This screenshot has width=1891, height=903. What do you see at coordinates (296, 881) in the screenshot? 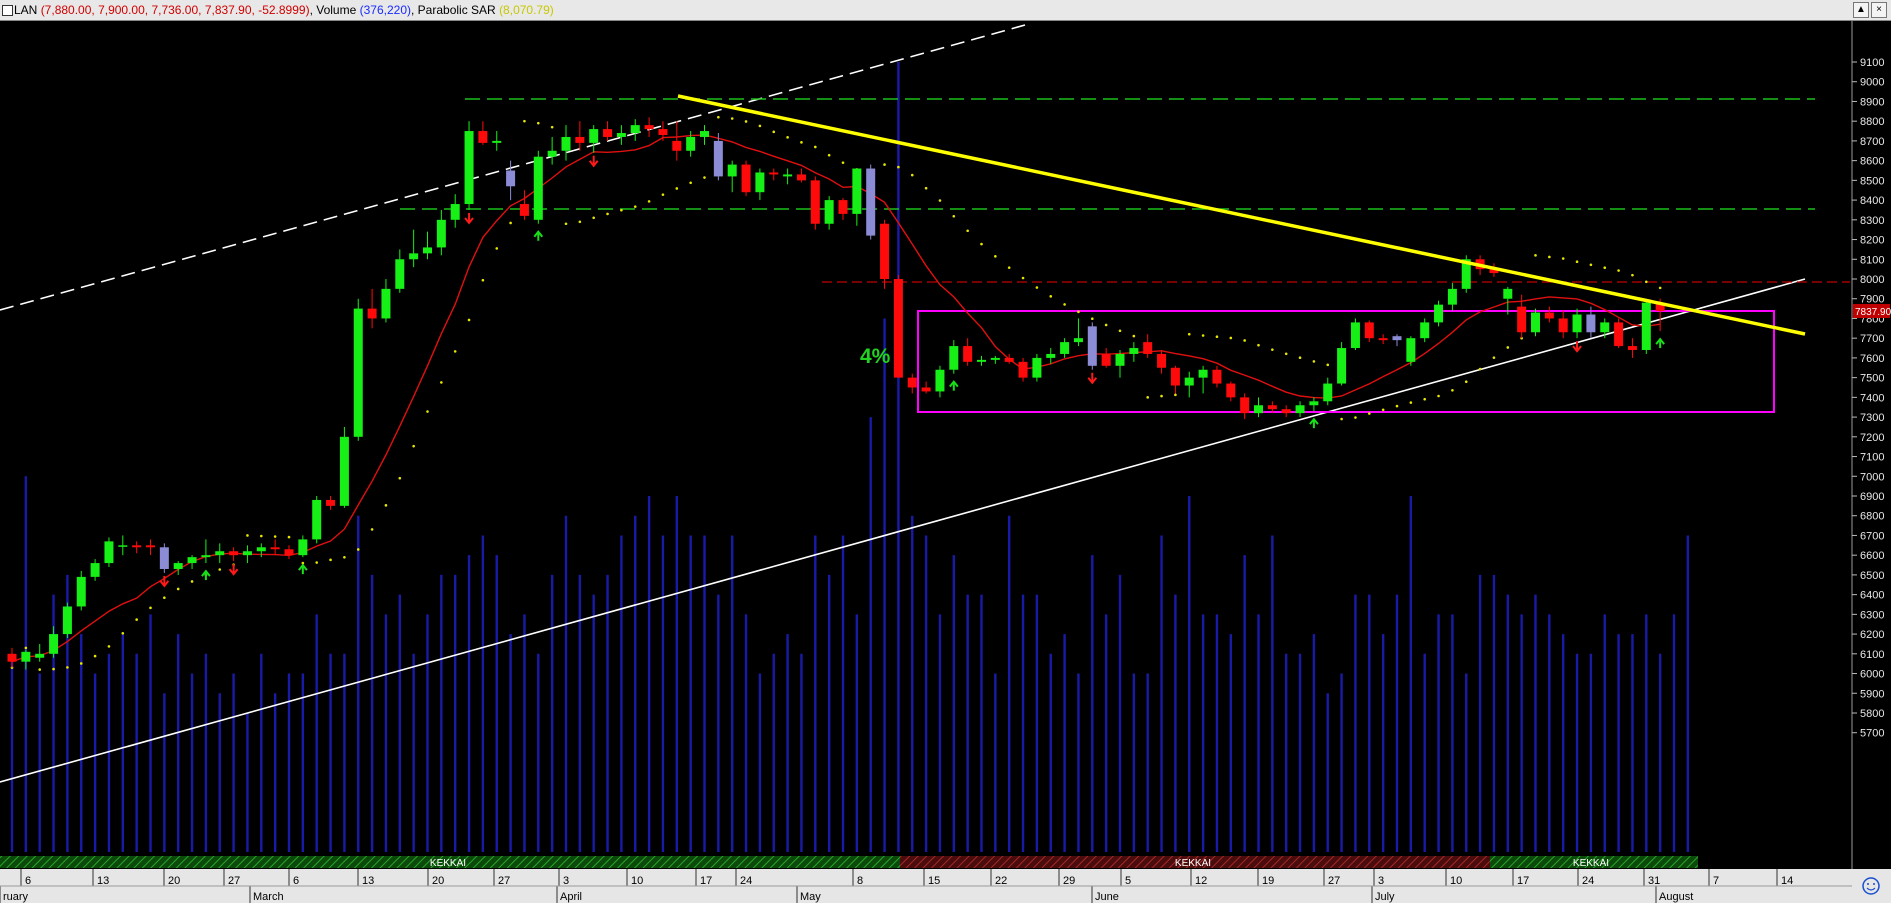
I see `x-day-label: 6` at bounding box center [296, 881].